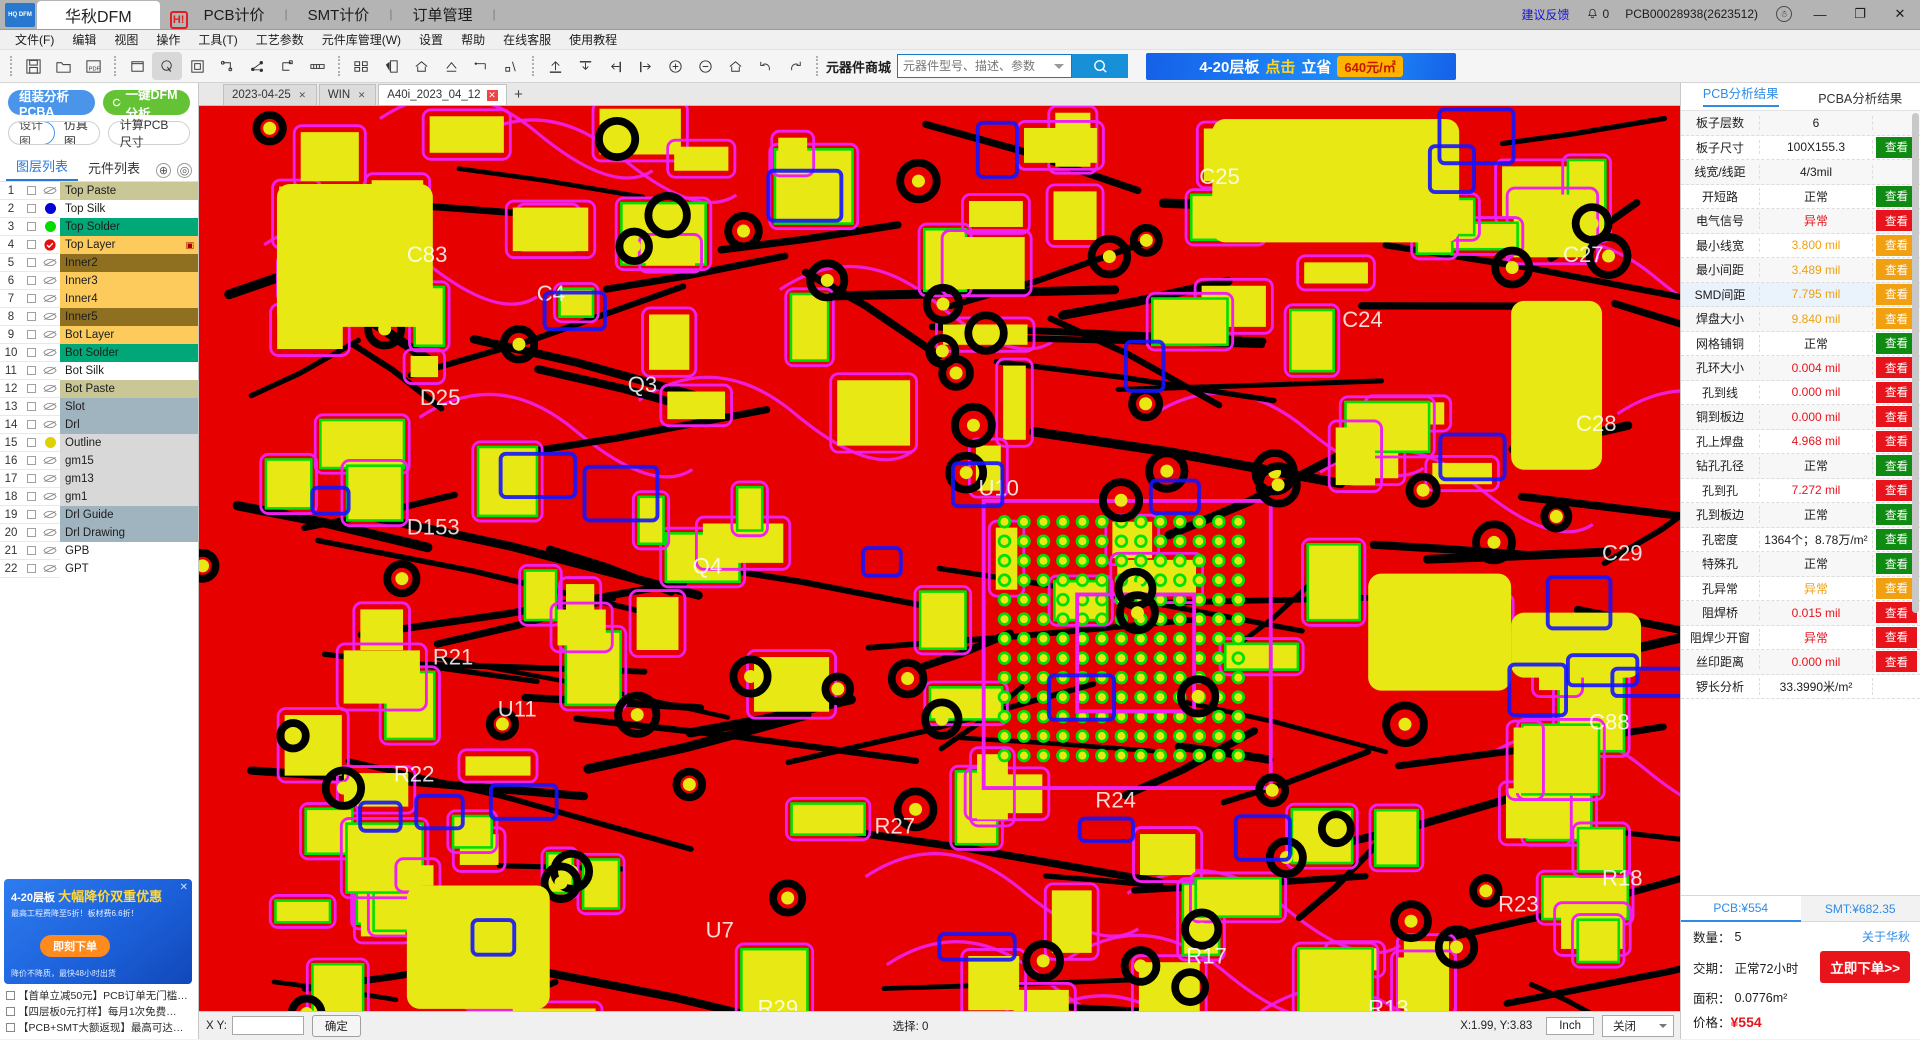 Image resolution: width=1920 pixels, height=1040 pixels. What do you see at coordinates (492, 95) in the screenshot?
I see `close-icon: ✕` at bounding box center [492, 95].